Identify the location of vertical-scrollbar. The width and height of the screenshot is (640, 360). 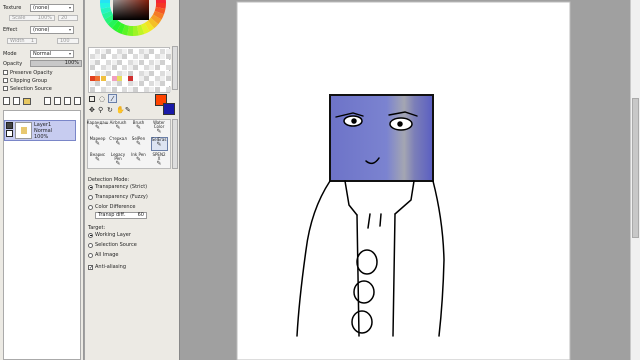
(635, 180).